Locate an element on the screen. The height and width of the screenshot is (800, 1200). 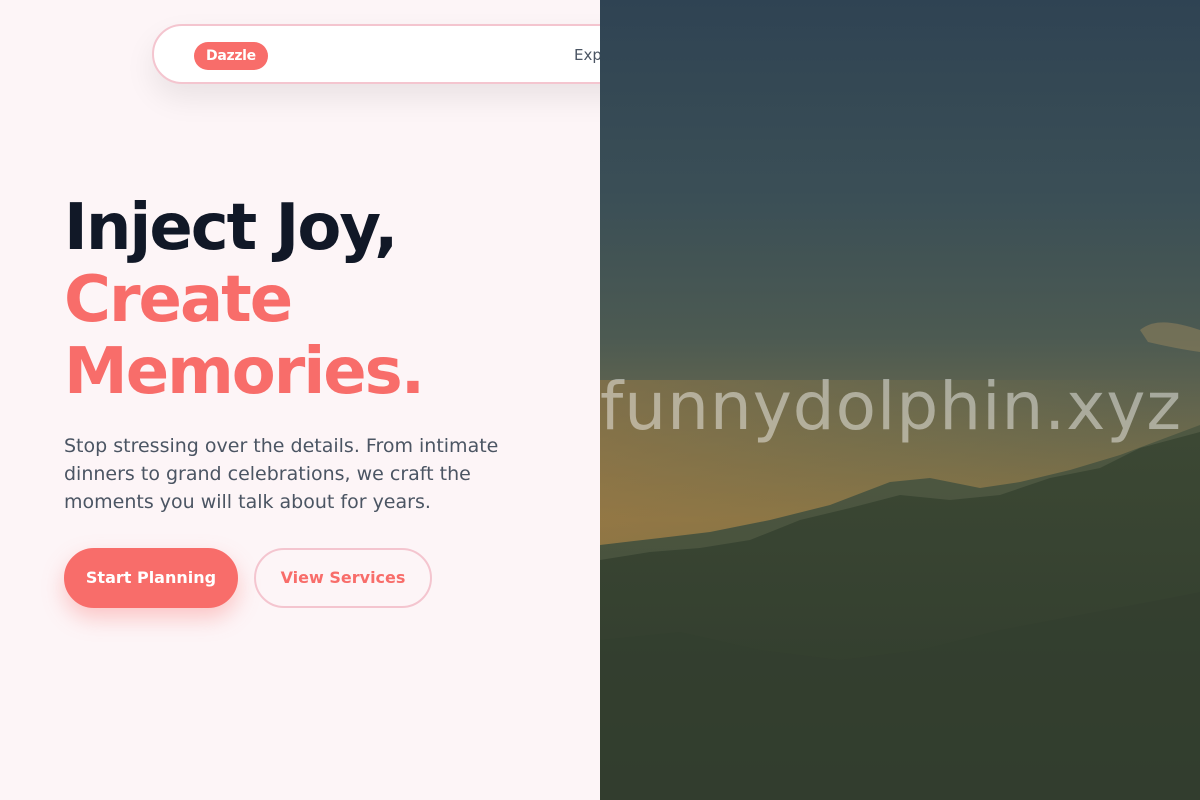
hero-heading: Inject Joy, Create Memories. is located at coordinates (244, 300).